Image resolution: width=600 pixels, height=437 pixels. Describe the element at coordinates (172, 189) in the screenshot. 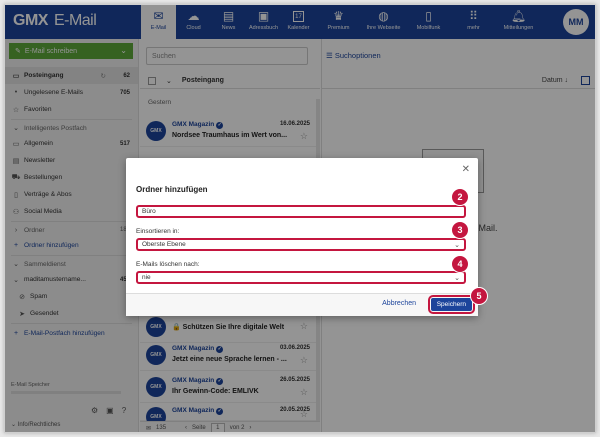

I see `dialog-title: Ordner hinzufügen` at that location.